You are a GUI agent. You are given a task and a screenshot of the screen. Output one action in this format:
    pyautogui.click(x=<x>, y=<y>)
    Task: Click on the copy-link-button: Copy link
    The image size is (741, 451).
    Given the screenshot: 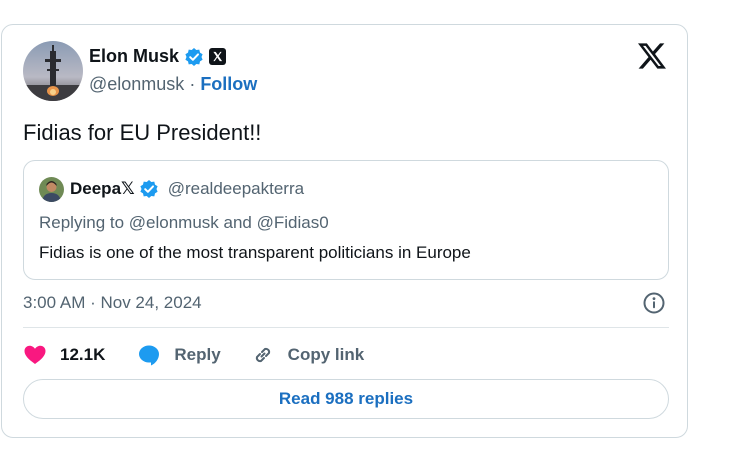 What is the action you would take?
    pyautogui.click(x=308, y=355)
    